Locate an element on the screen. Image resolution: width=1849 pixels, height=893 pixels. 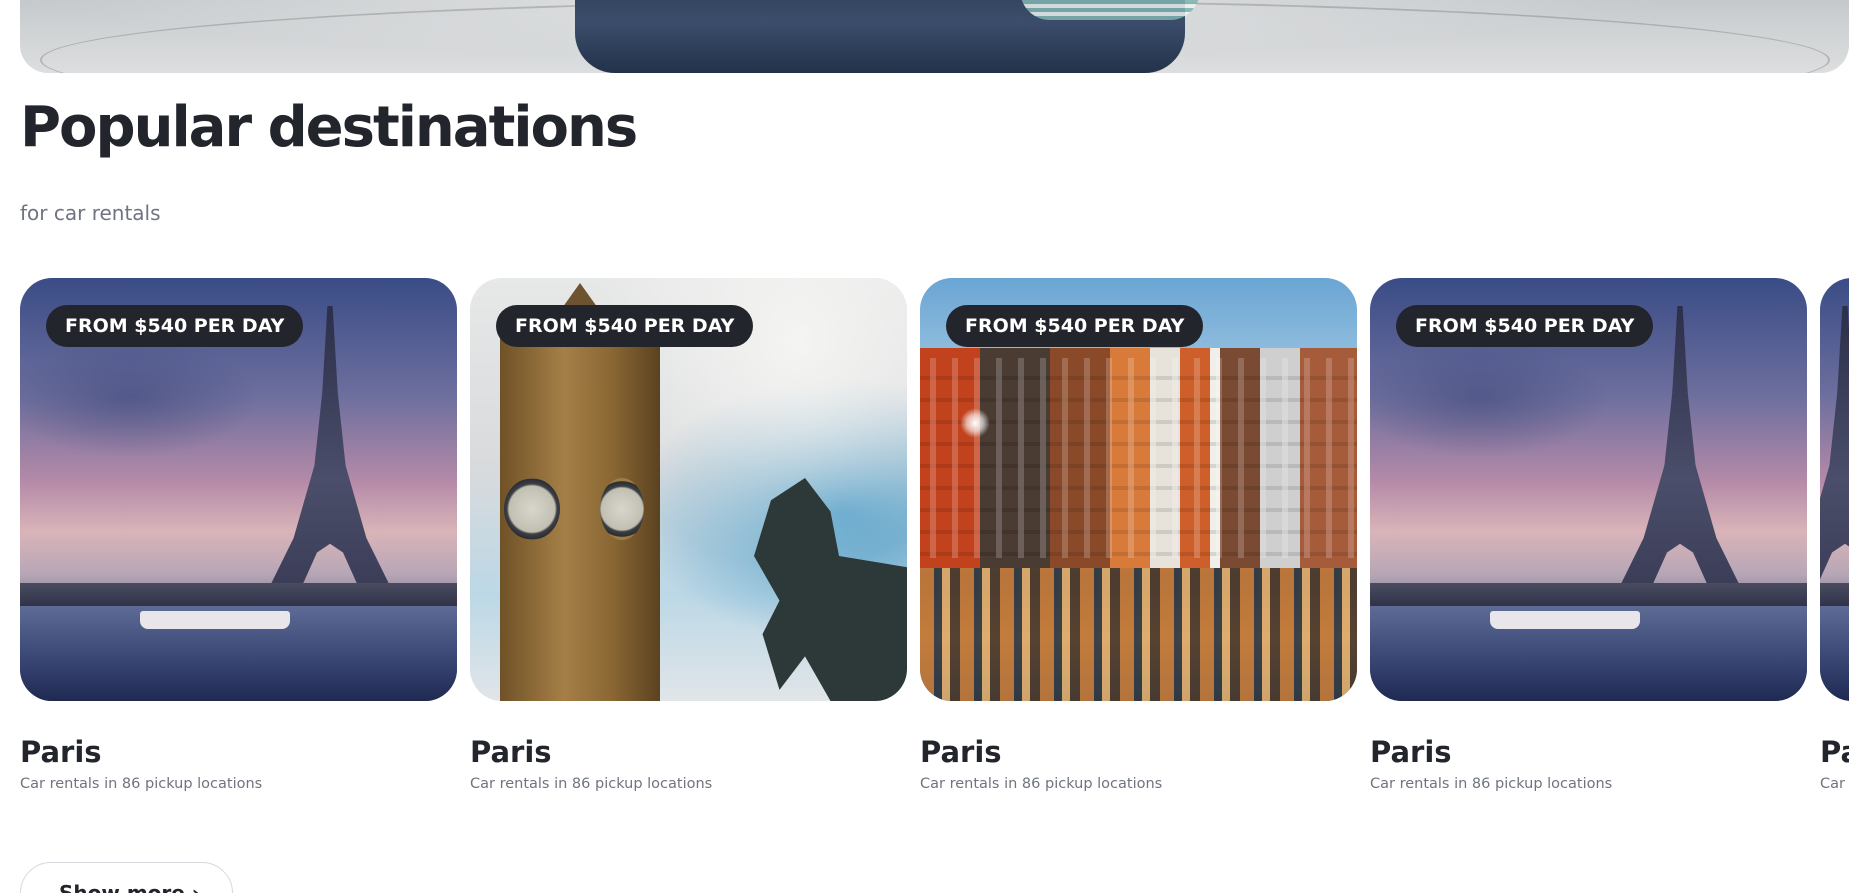
section-subtitle: for car rentals is located at coordinates (90, 213).